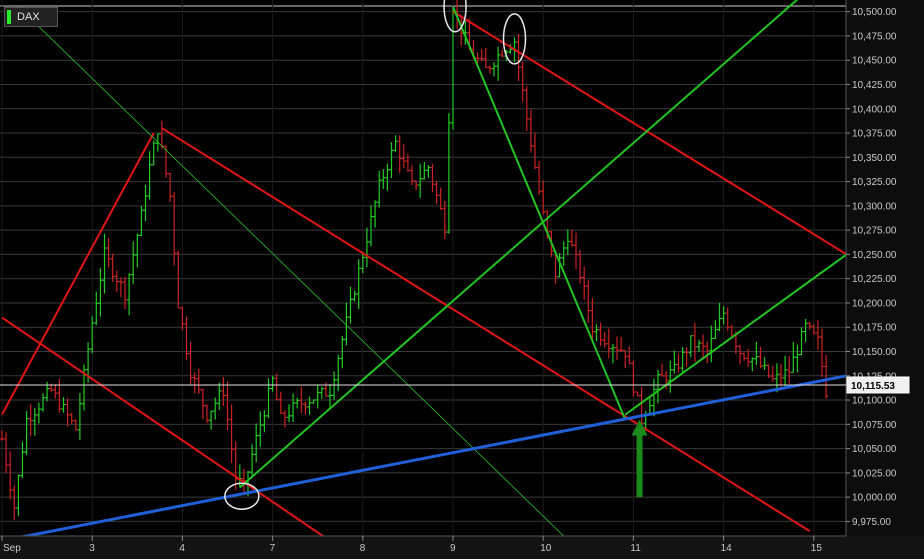 This screenshot has width=924, height=559. I want to click on y-tick-label: 10,225.00, so click(874, 279).